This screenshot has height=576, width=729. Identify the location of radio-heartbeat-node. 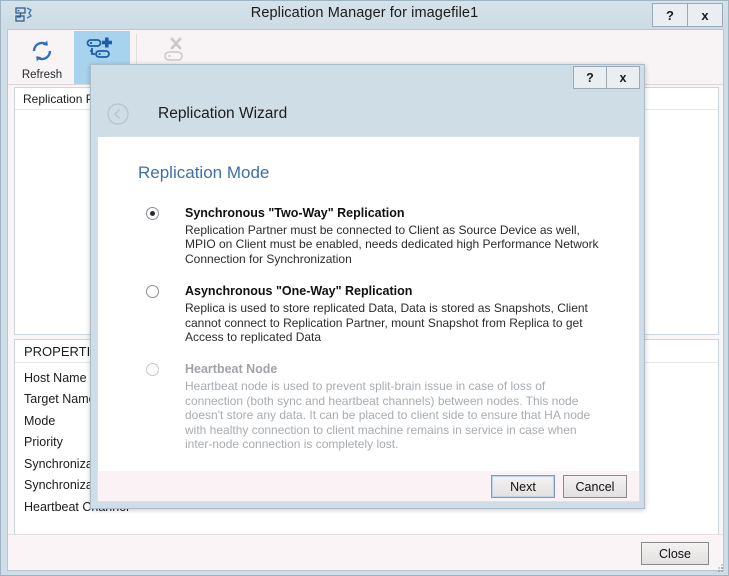
(152, 370).